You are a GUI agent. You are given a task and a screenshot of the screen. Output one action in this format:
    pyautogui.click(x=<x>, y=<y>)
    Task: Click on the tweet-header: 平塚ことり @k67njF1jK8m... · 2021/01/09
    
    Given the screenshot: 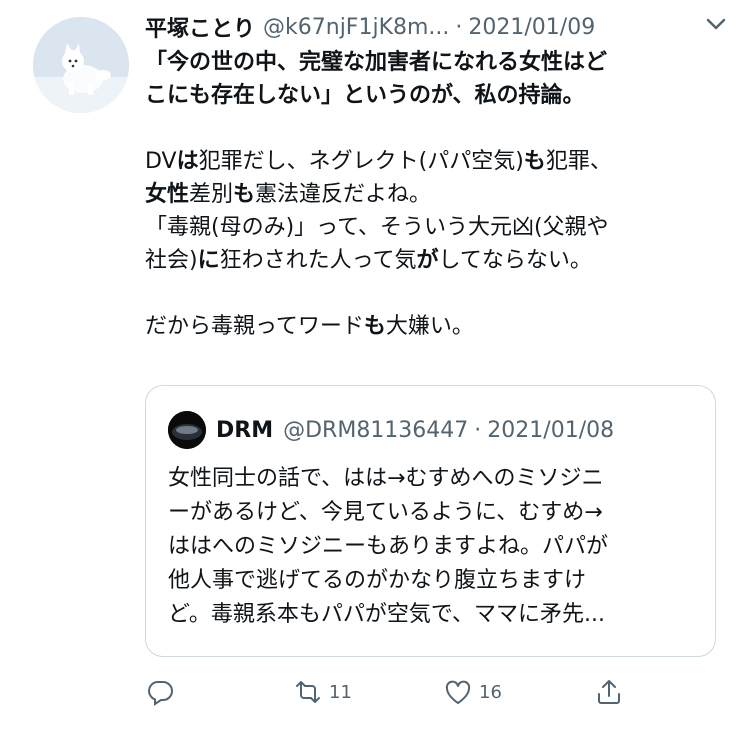 What is the action you would take?
    pyautogui.click(x=445, y=27)
    